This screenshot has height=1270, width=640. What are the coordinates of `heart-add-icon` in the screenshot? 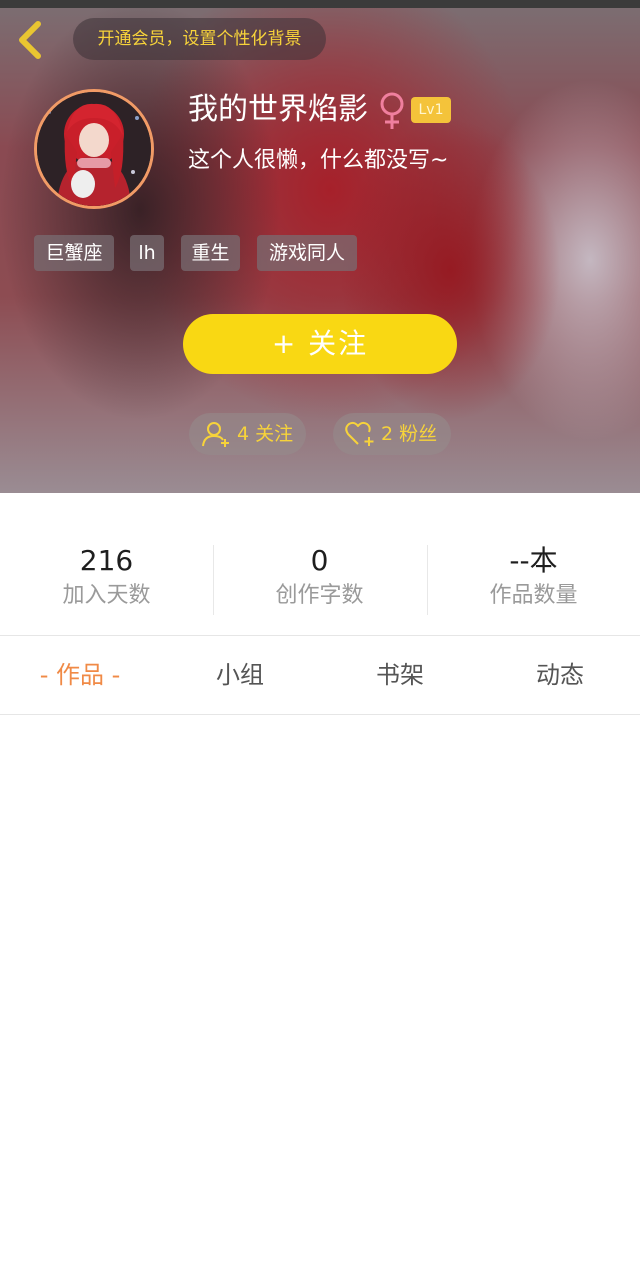 It's located at (359, 433).